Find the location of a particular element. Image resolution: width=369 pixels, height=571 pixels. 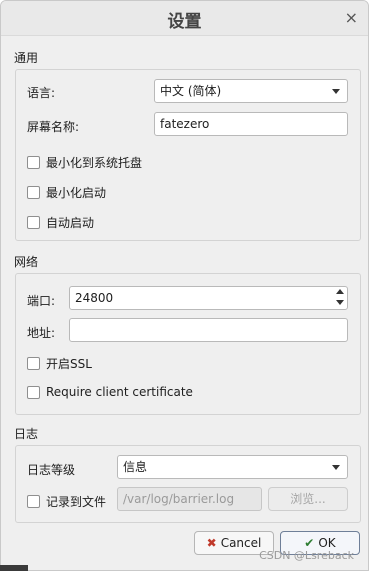

port-value: 24800 is located at coordinates (94, 298).